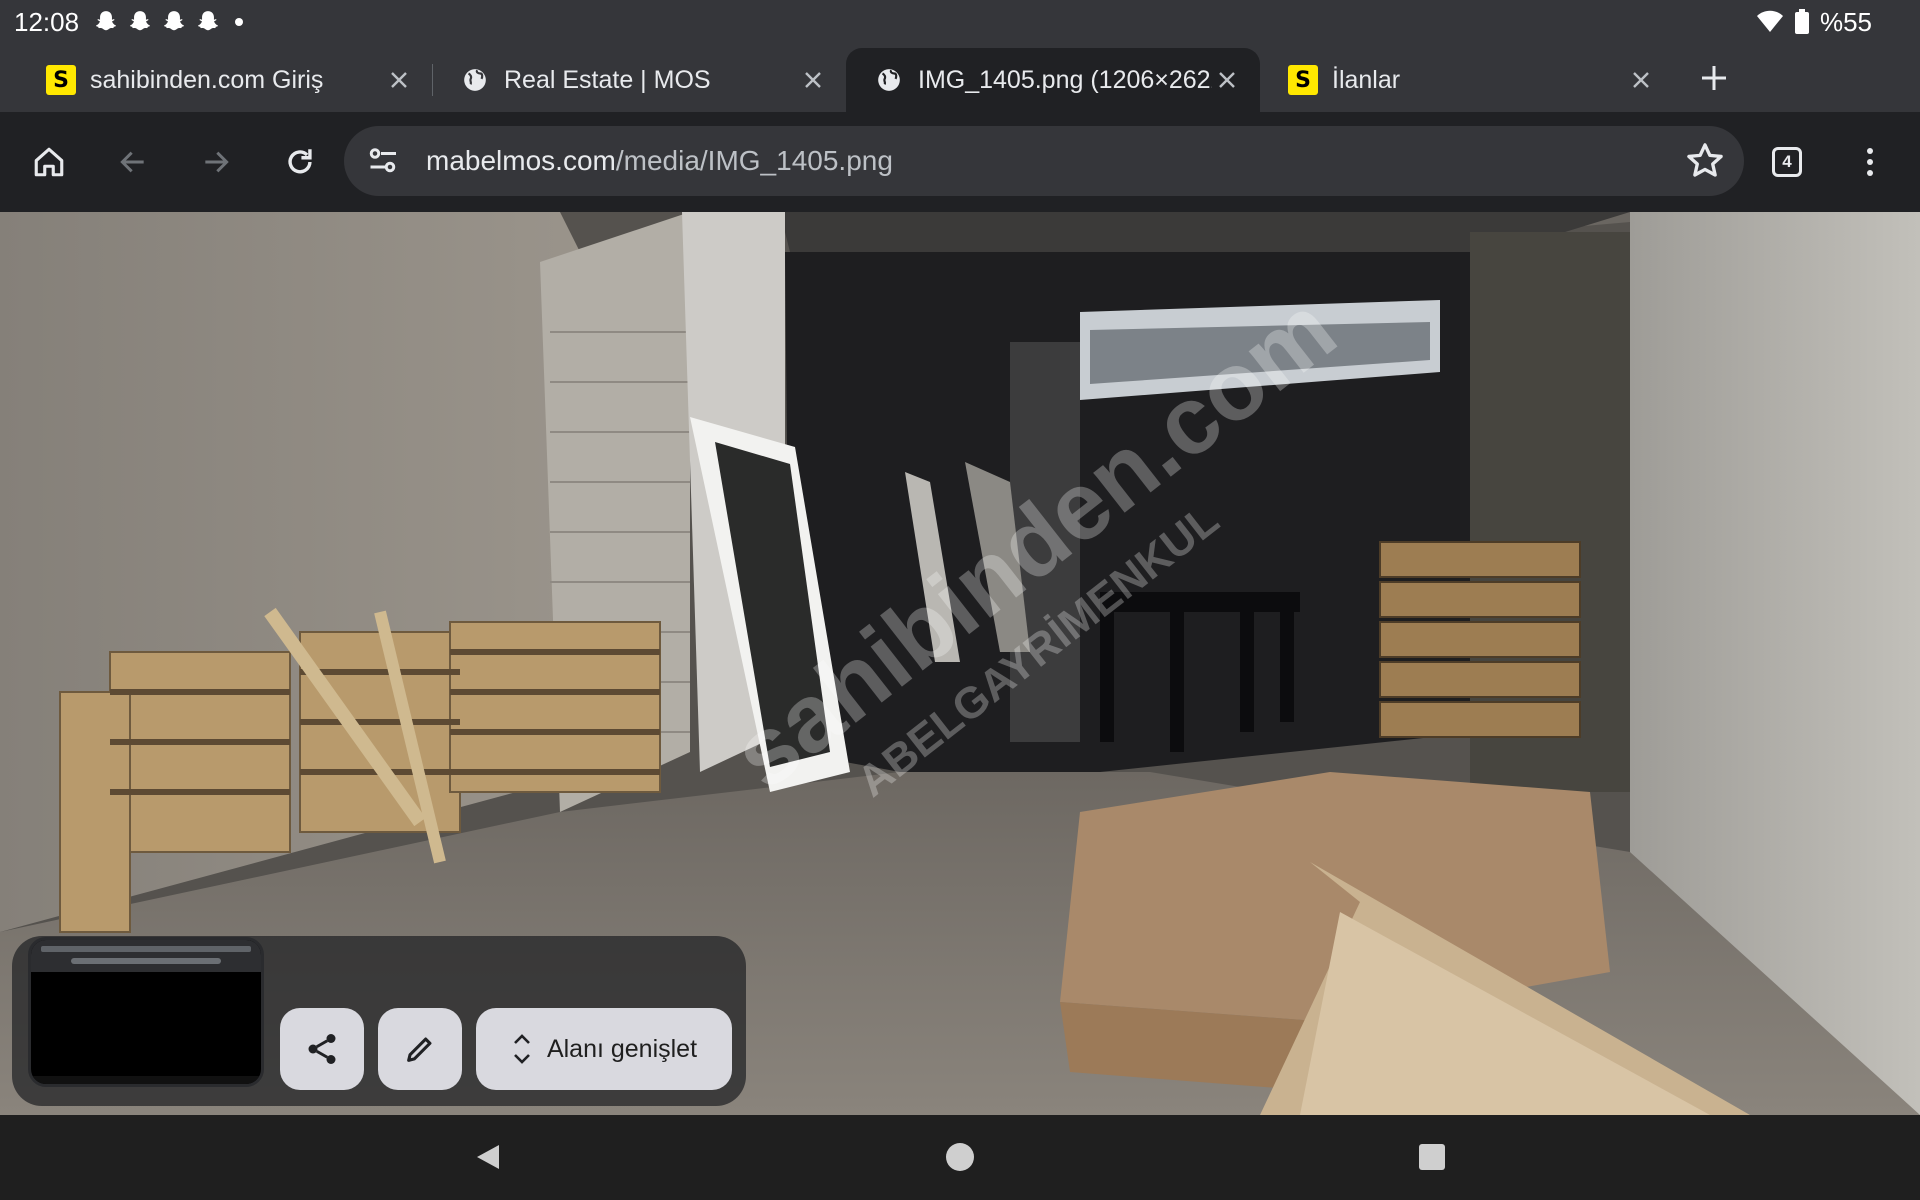  Describe the element at coordinates (622, 1048) in the screenshot. I see `expand-area-label: Alanı genişlet` at that location.